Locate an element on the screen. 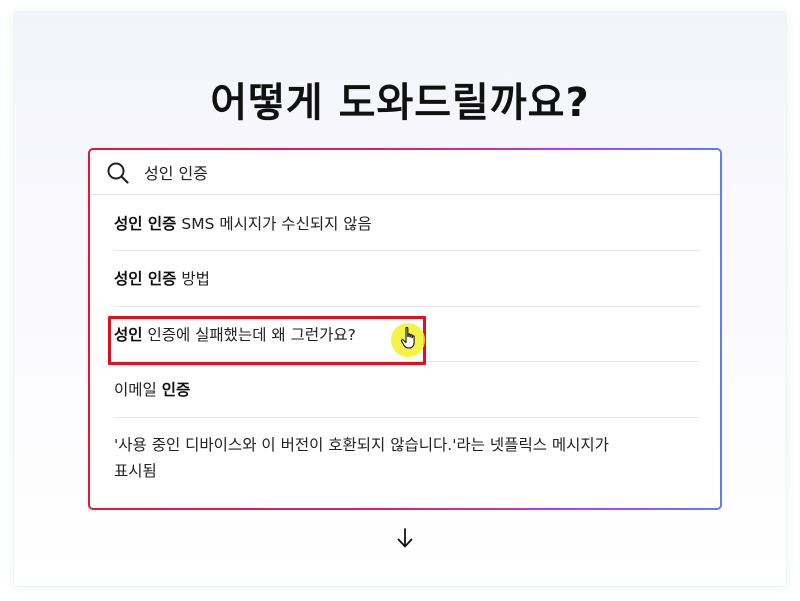 The width and height of the screenshot is (800, 601). arrow-down-icon is located at coordinates (405, 538).